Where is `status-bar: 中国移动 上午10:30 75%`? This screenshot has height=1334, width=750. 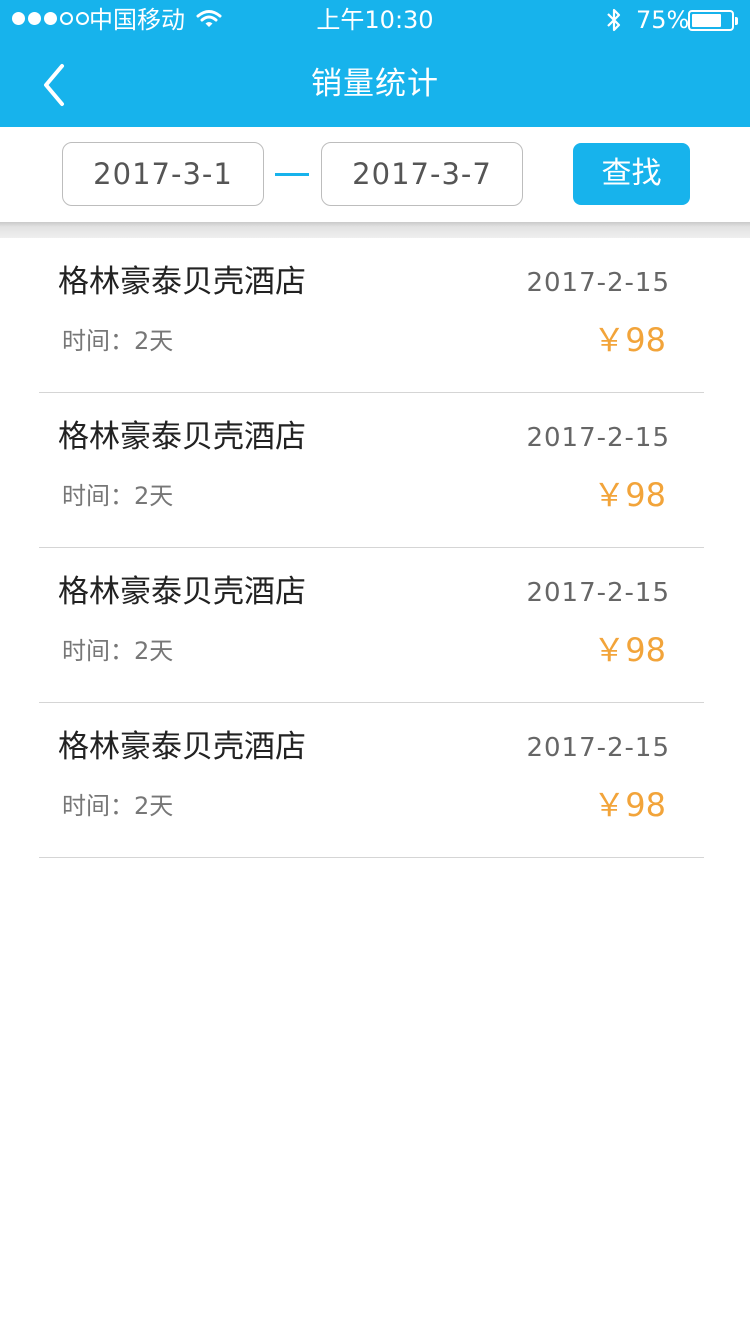 status-bar: 中国移动 上午10:30 75% is located at coordinates (375, 20).